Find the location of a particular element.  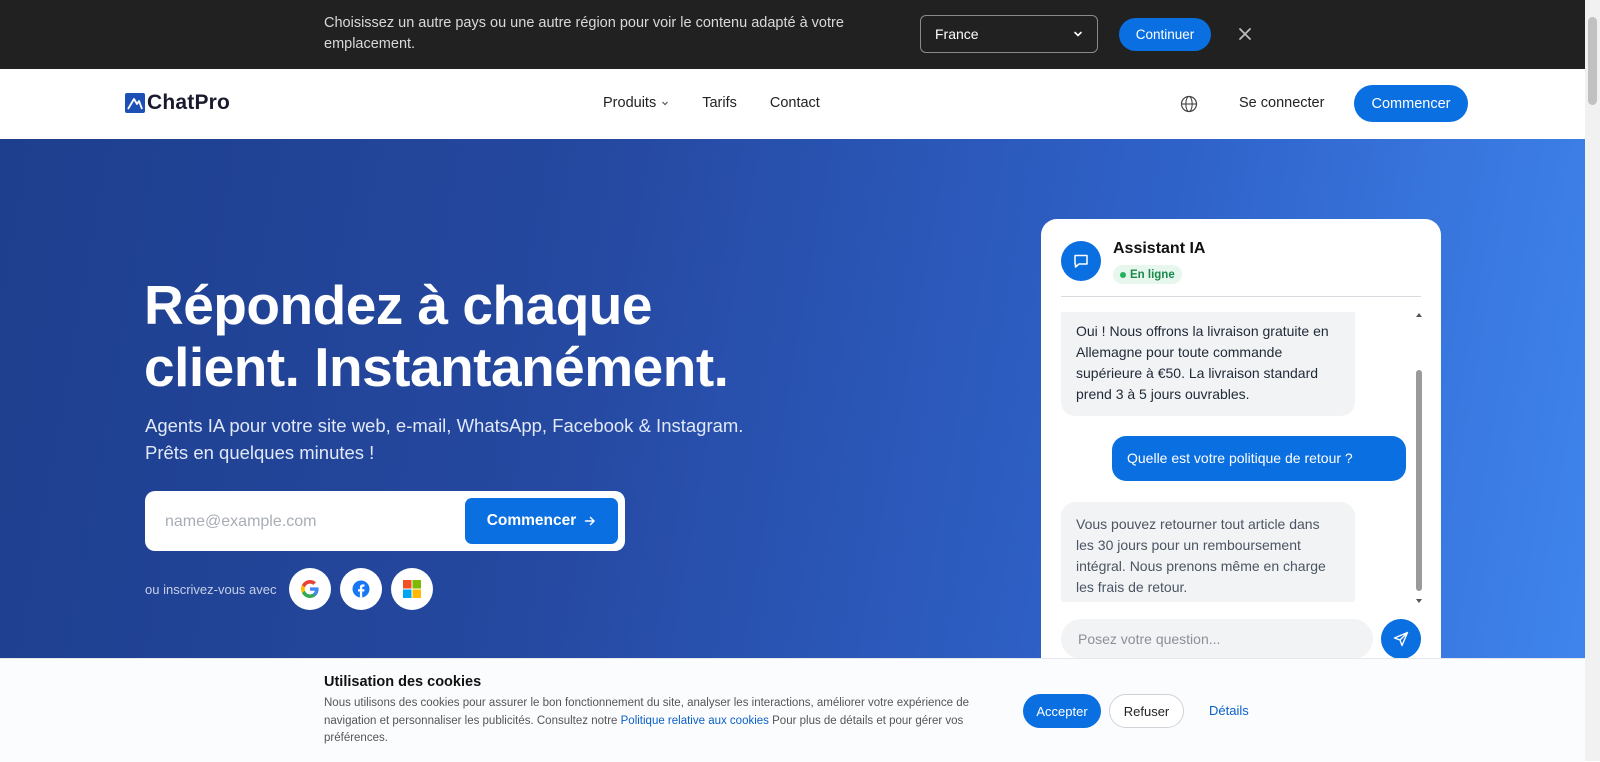

page-scrollbar-thumb is located at coordinates (1592, 61).